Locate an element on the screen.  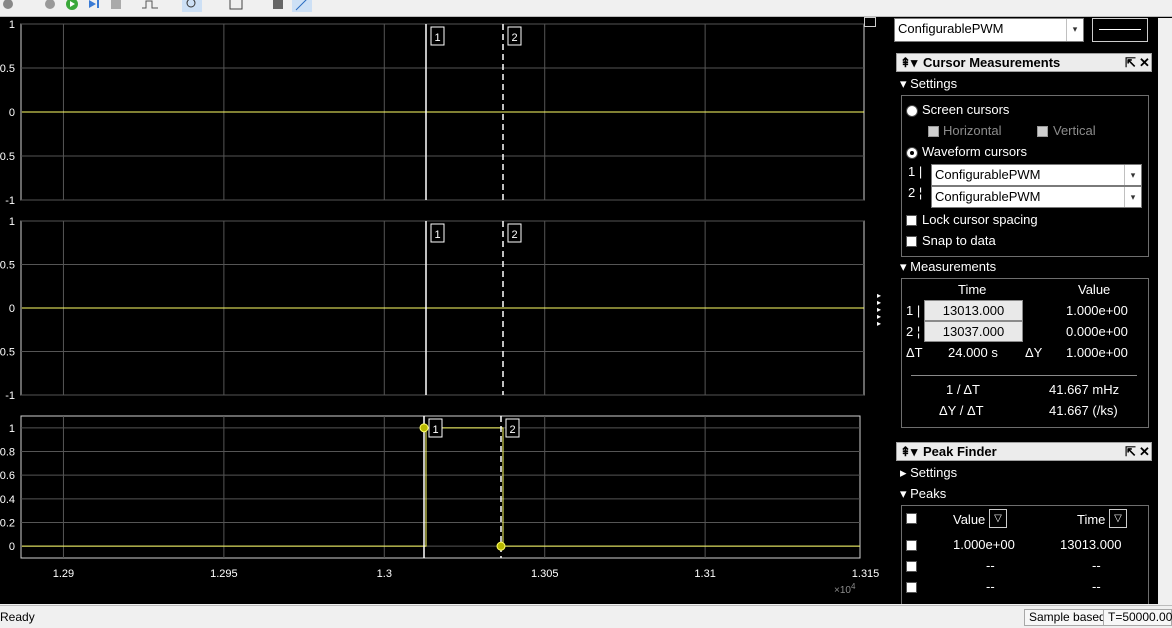
signal-select-value: ConfigurablePWM is located at coordinates (951, 28).